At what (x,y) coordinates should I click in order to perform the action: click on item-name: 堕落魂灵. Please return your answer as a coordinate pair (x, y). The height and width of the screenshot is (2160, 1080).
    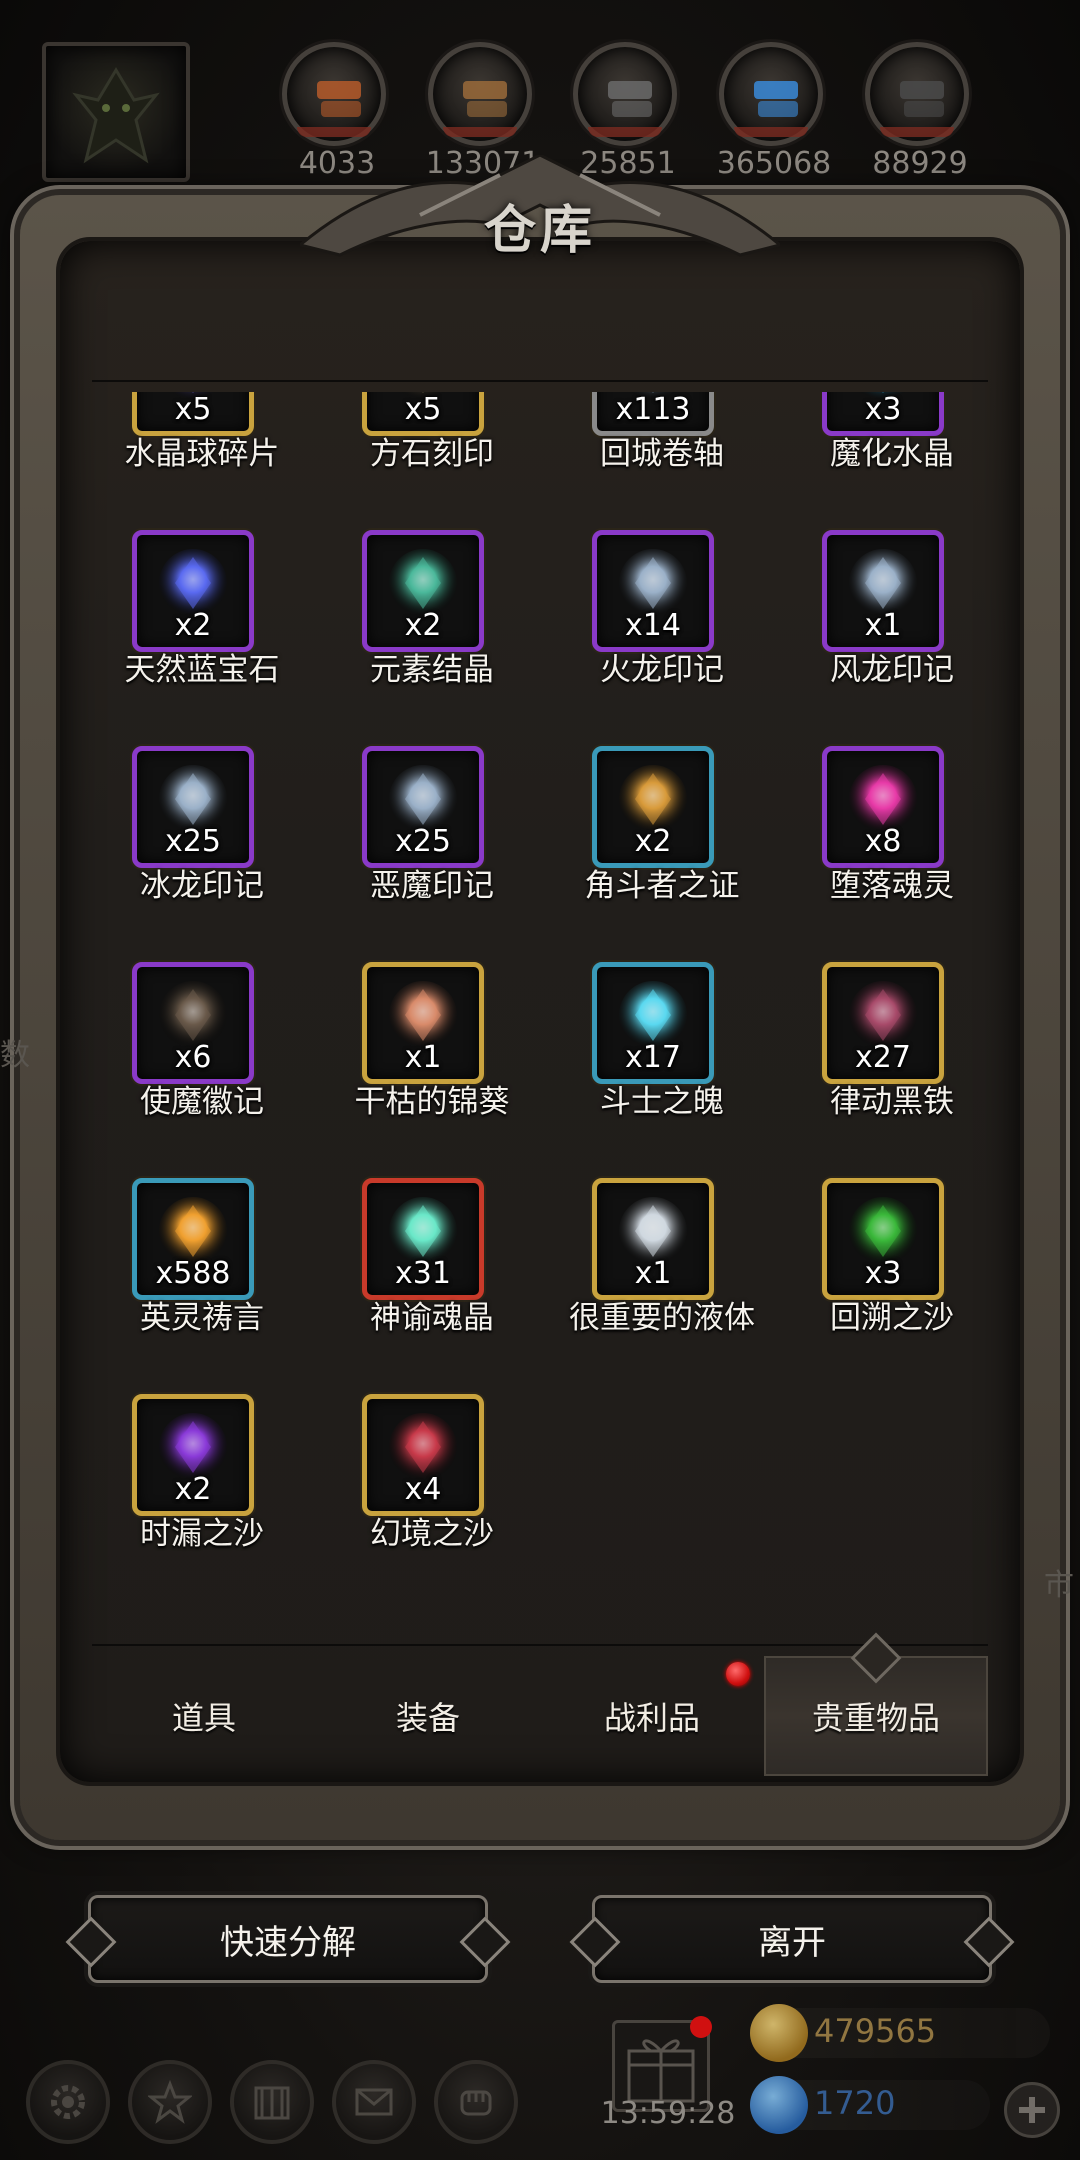
    Looking at the image, I should click on (892, 886).